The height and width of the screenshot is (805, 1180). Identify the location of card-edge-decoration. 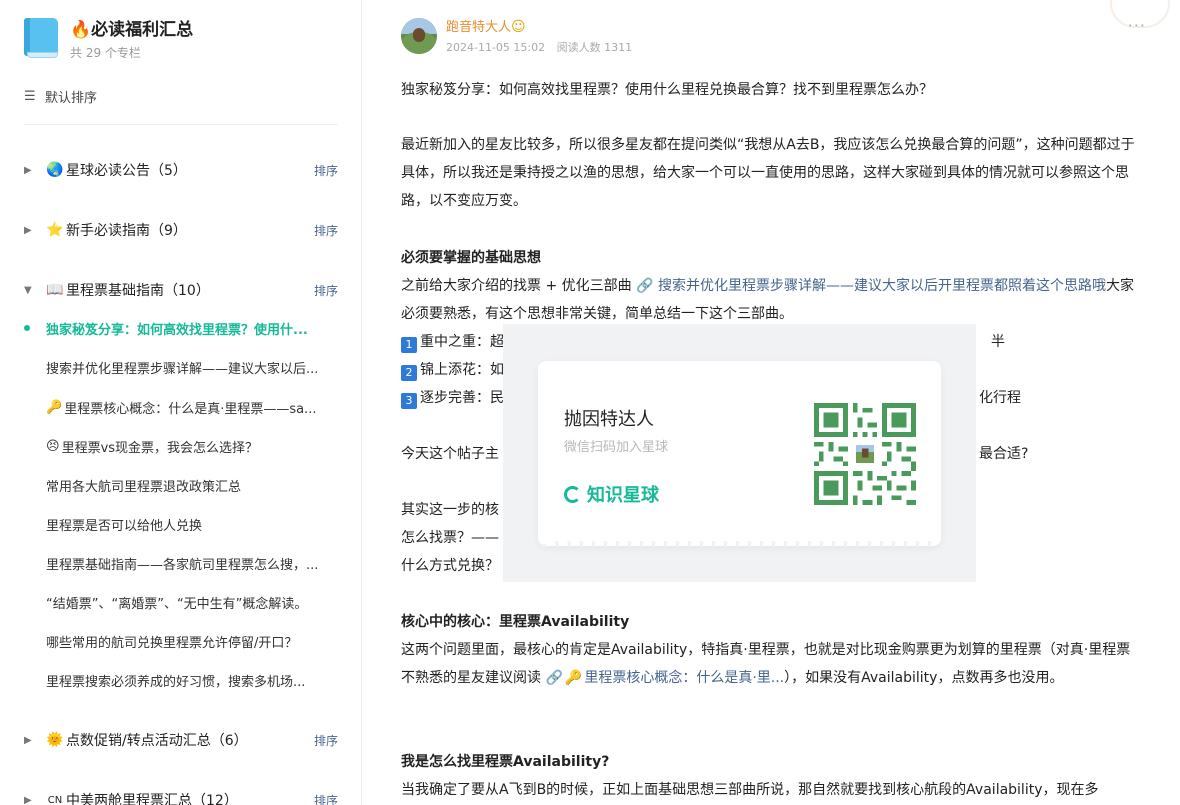
(739, 544).